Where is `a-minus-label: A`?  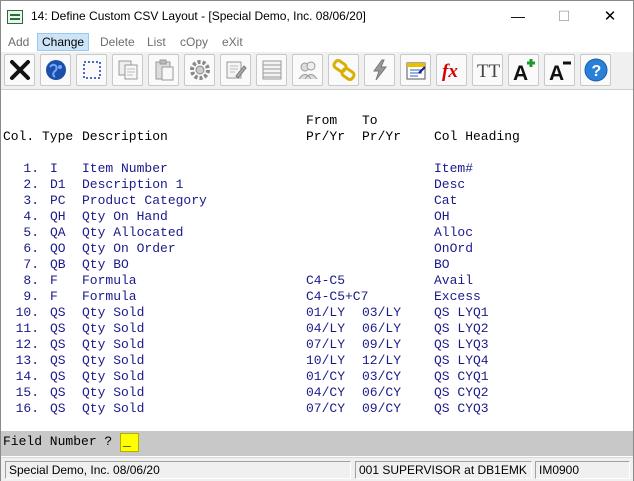 a-minus-label: A is located at coordinates (556, 72).